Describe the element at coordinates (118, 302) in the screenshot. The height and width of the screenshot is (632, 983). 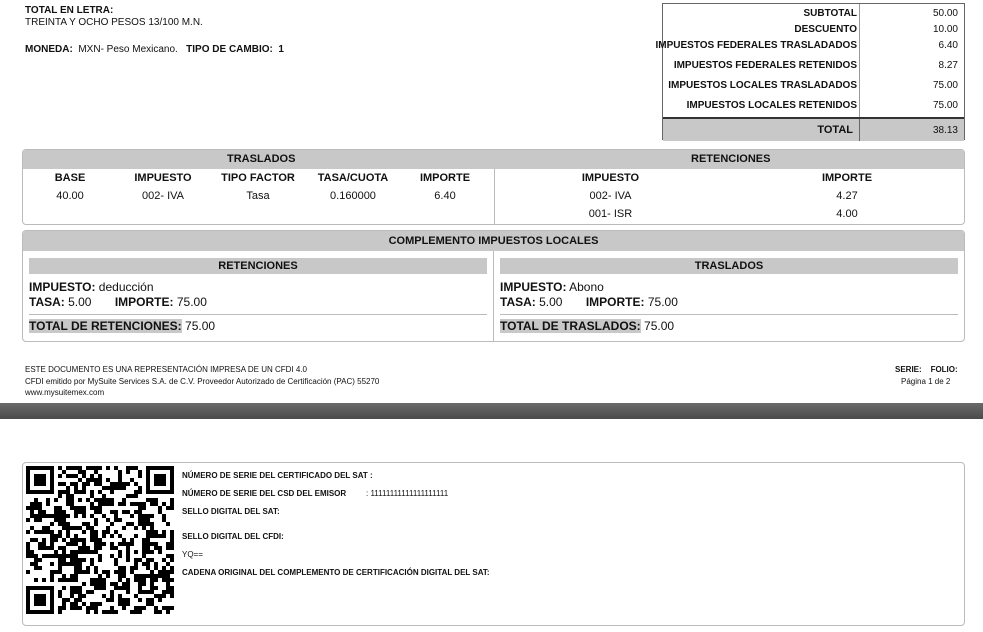
I see `comp-ret-tasa-row: TASA: 5.00 IMPORTE: 75.00` at that location.